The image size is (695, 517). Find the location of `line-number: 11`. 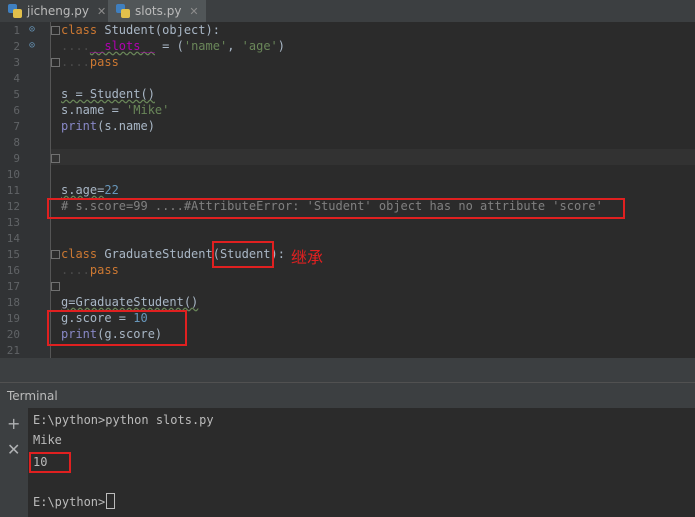

line-number: 11 is located at coordinates (13, 190).